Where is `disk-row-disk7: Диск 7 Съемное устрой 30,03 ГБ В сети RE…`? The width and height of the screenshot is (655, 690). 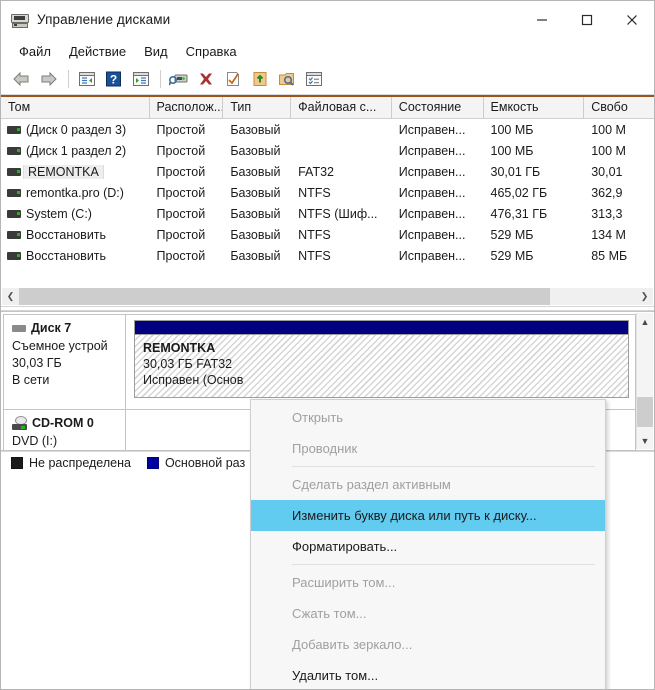 disk-row-disk7: Диск 7 Съемное устрой 30,03 ГБ В сети RE… is located at coordinates (319, 362).